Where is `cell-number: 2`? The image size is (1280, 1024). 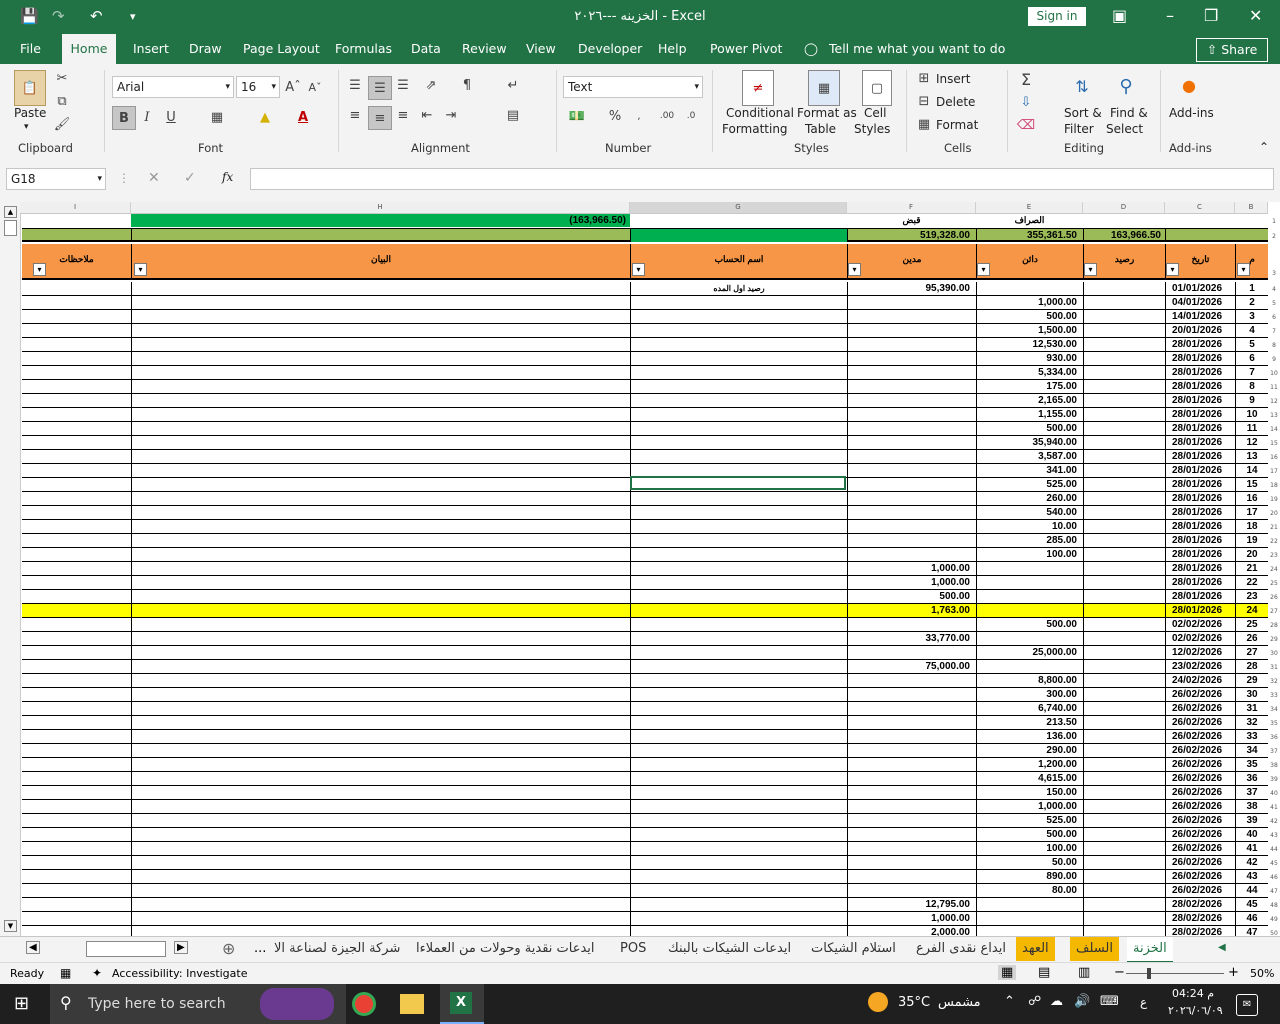 cell-number: 2 is located at coordinates (1251, 302).